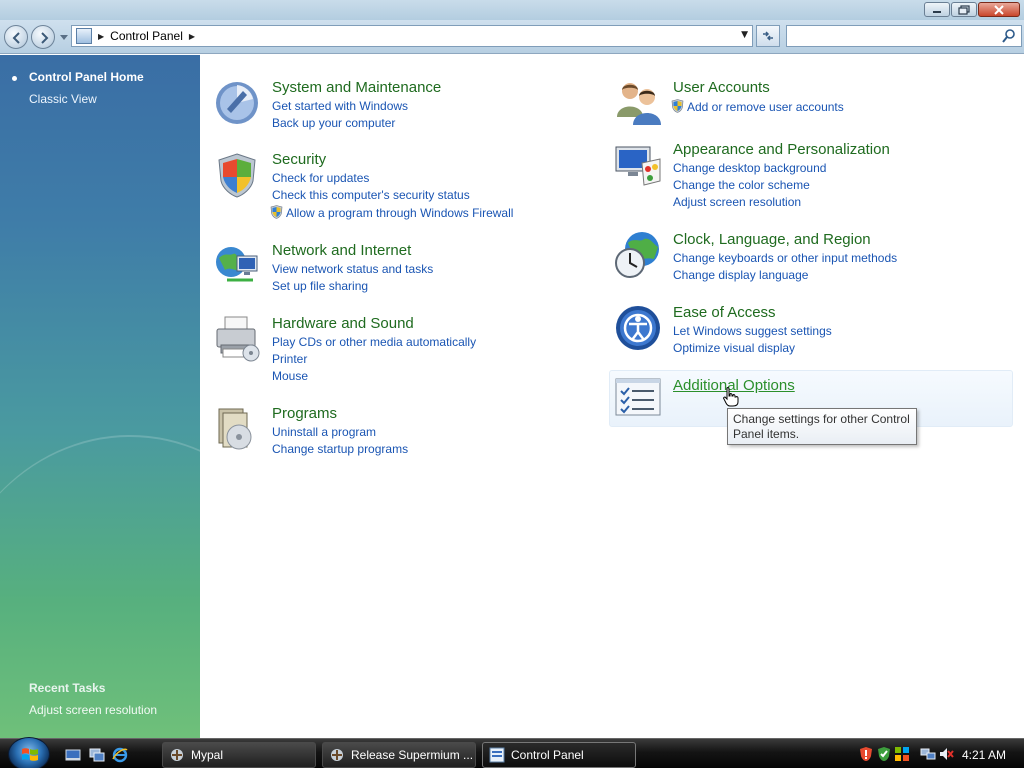 Image resolution: width=1024 pixels, height=768 pixels. What do you see at coordinates (637, 255) in the screenshot?
I see `clock-globe-icon` at bounding box center [637, 255].